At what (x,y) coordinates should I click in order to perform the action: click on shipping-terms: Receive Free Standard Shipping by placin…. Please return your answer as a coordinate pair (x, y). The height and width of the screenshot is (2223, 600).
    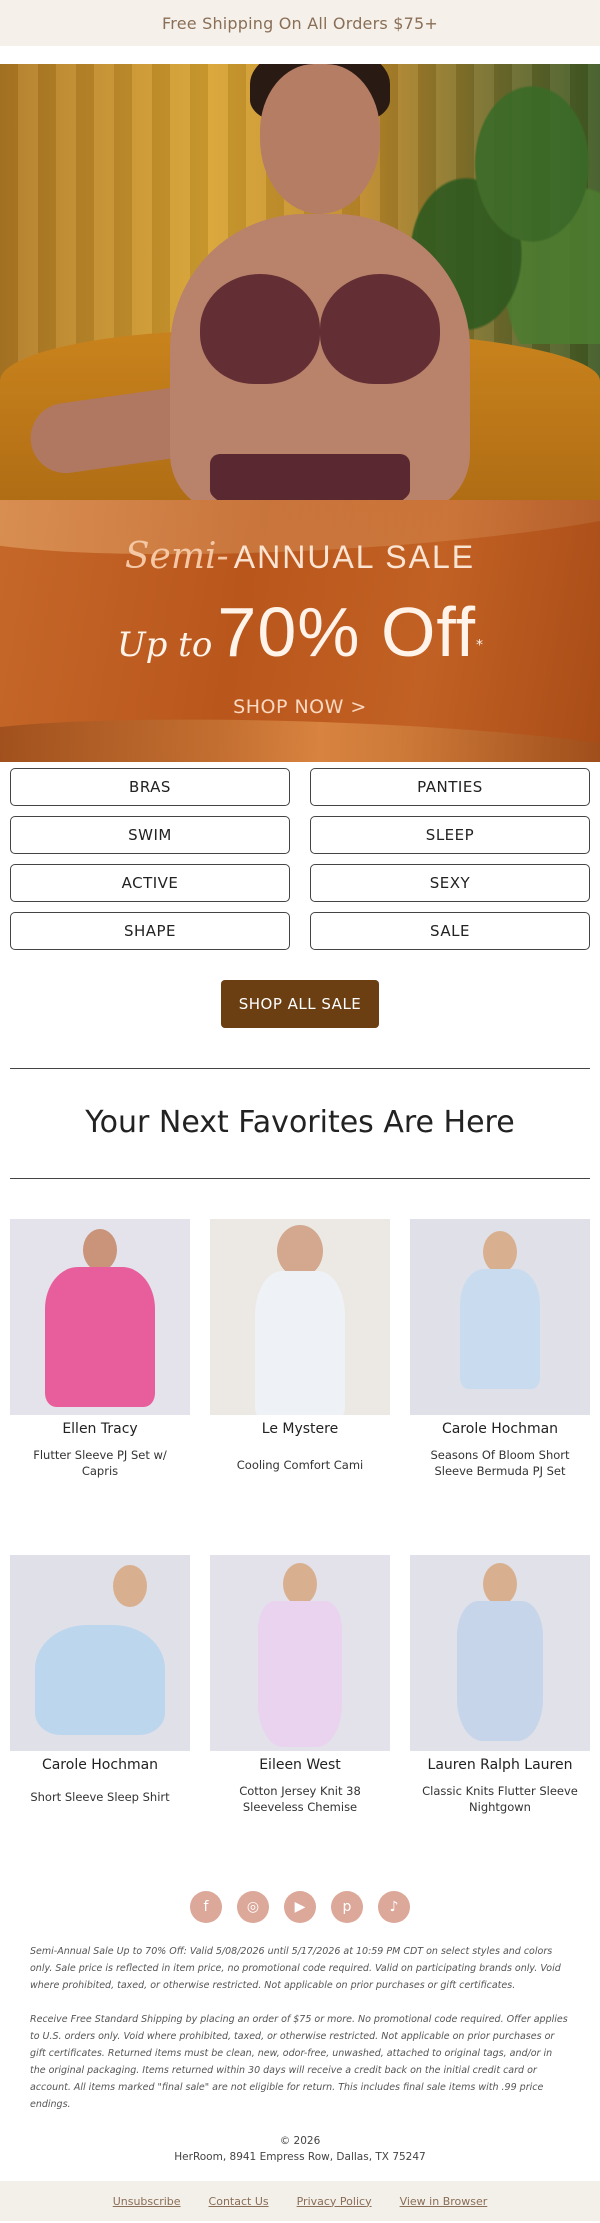
    Looking at the image, I should click on (299, 2062).